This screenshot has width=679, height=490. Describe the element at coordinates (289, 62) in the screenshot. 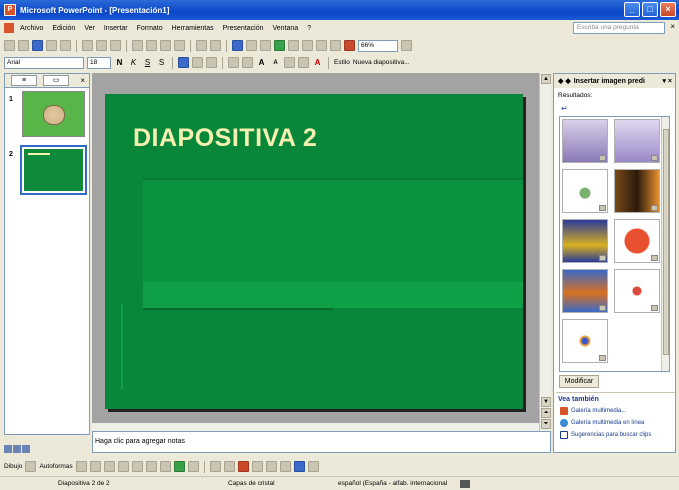

I see `decrease-indent-icon` at that location.